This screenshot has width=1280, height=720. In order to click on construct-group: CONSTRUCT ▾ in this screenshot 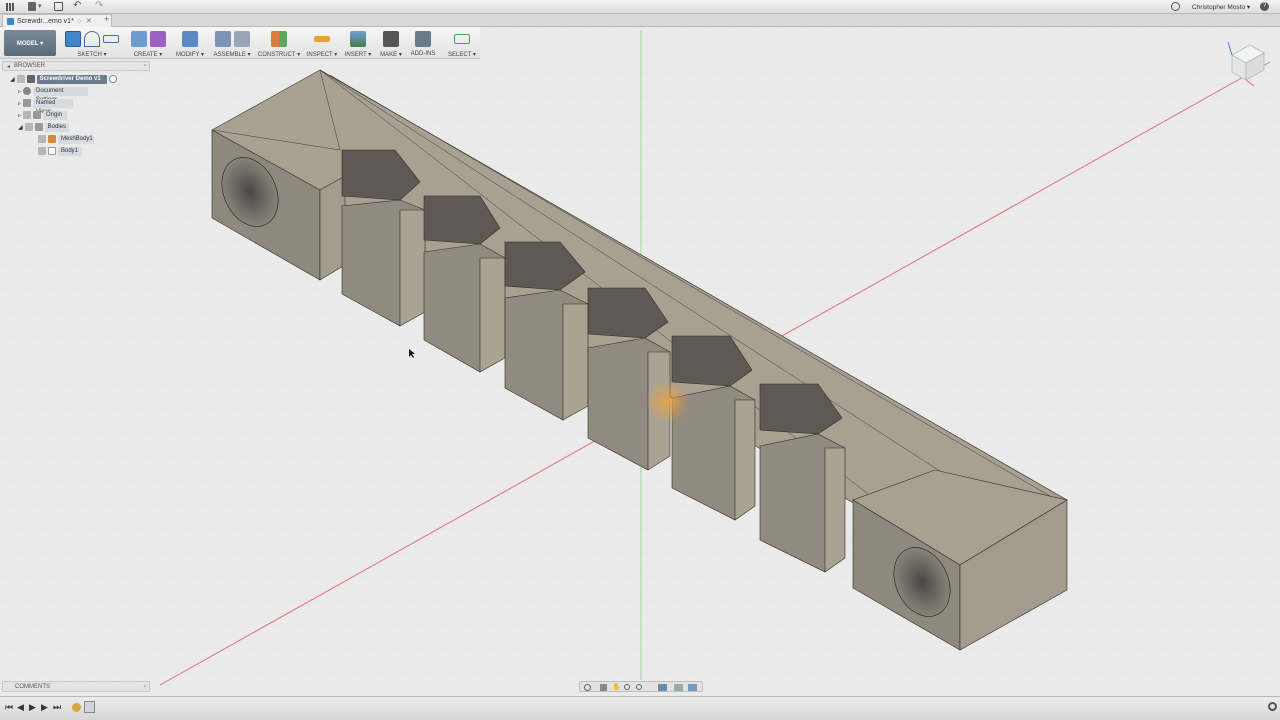, I will do `click(279, 43)`.